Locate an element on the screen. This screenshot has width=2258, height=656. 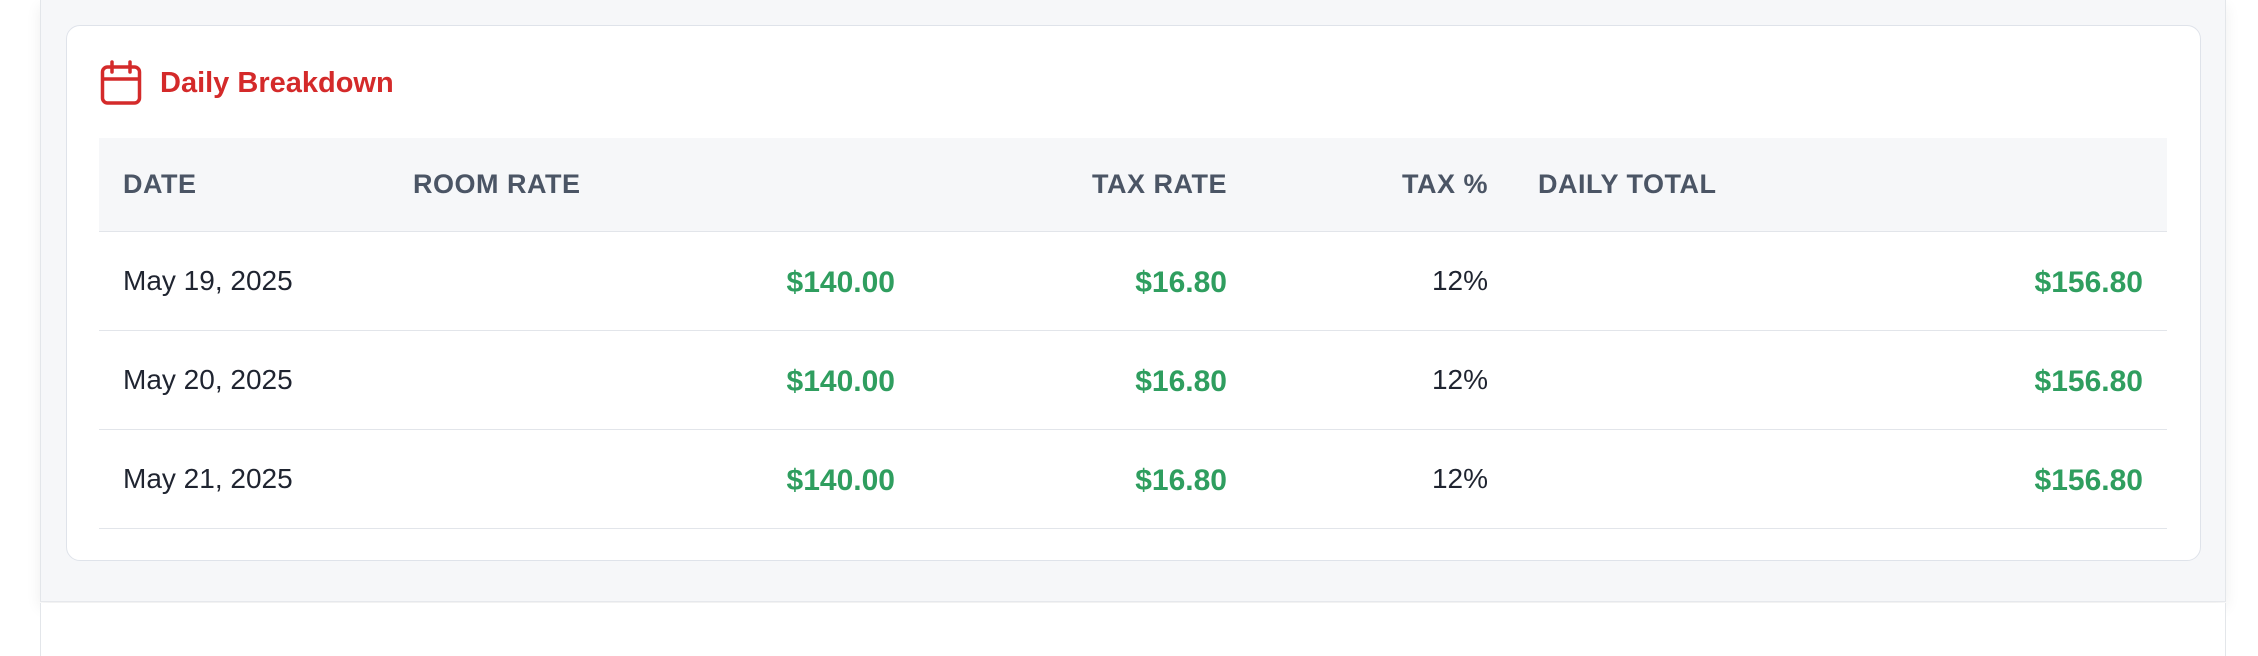
table-row: May 19, 2025 $140.00 $16.80 12% $156.80 is located at coordinates (1133, 281).